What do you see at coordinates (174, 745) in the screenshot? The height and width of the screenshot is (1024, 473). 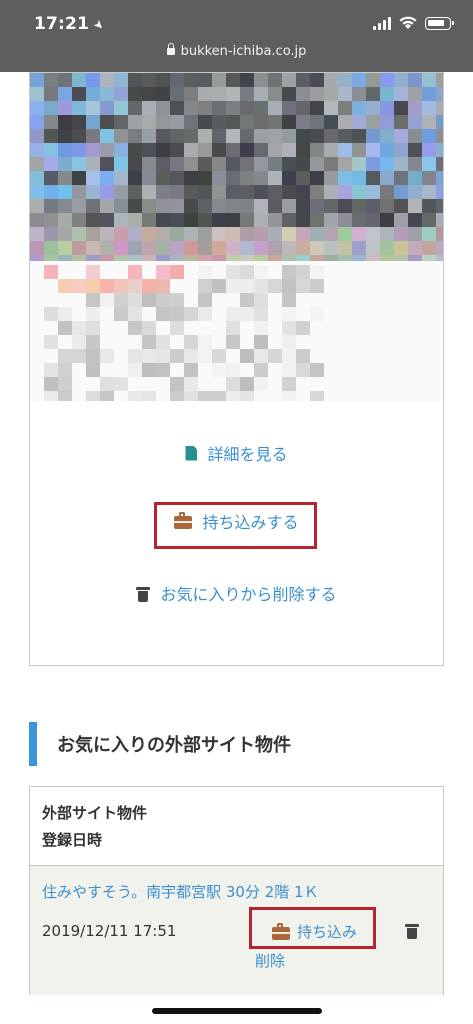 I see `section-heading-text: お気に入りの外部サイト物件` at bounding box center [174, 745].